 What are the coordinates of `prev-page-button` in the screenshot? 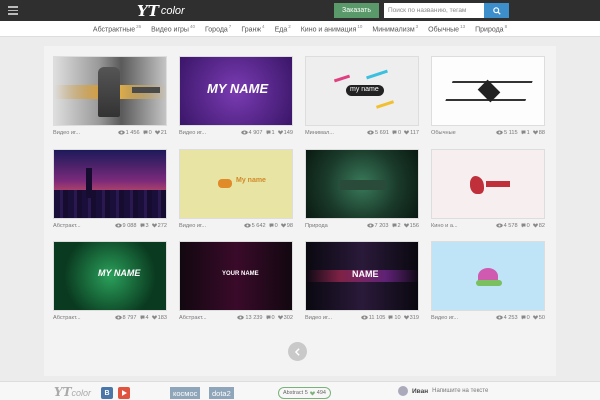 It's located at (297, 351).